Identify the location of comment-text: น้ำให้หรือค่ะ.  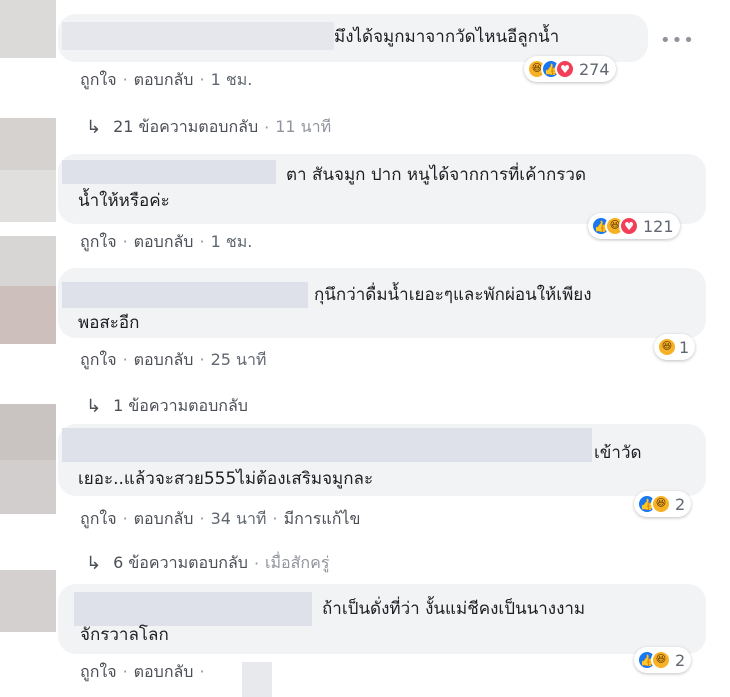
(124, 201).